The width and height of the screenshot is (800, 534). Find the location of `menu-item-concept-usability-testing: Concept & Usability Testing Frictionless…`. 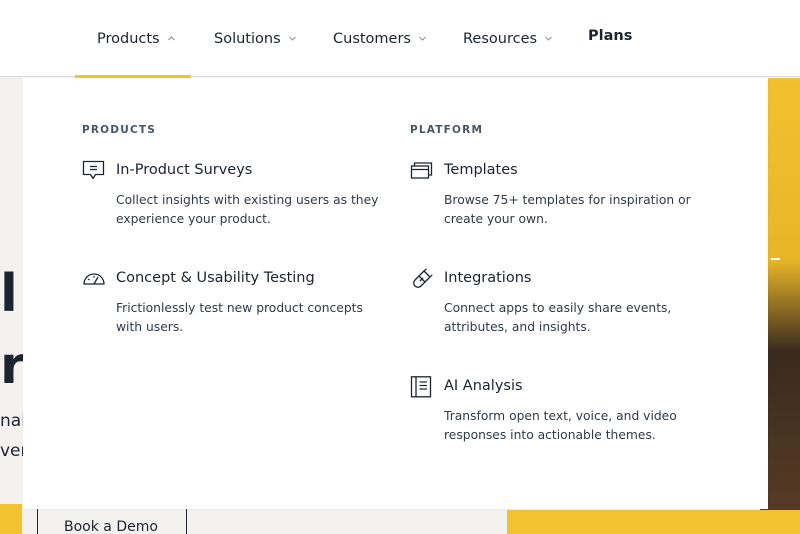

menu-item-concept-usability-testing: Concept & Usability Testing Frictionless… is located at coordinates (232, 303).